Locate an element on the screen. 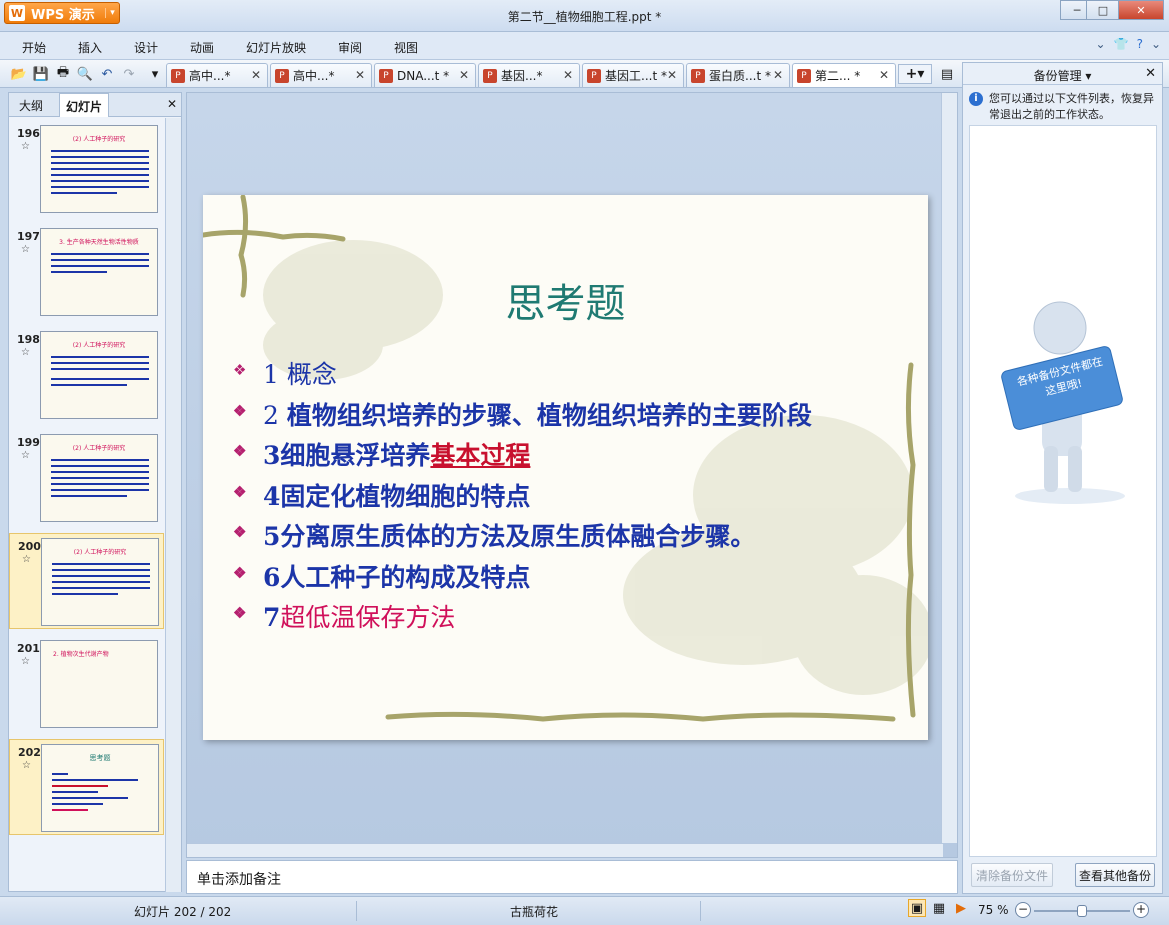 This screenshot has height=925, width=1169. bullet-item: ❖ 1 概念 is located at coordinates (285, 374).